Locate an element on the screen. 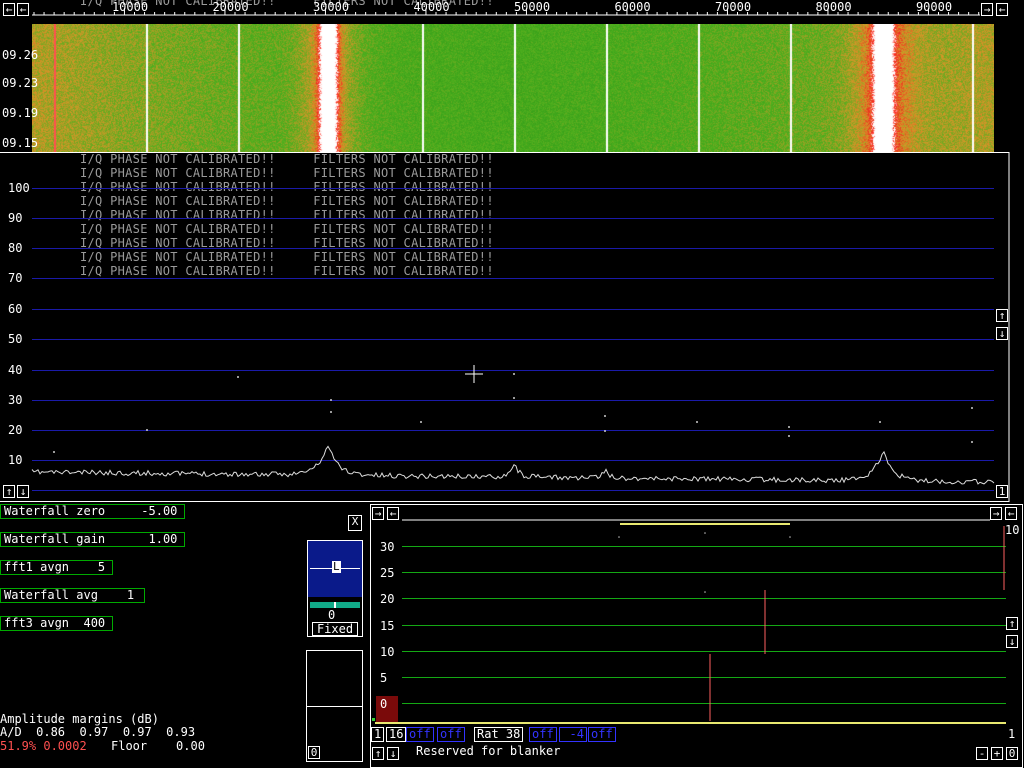 The width and height of the screenshot is (1024, 768). baseband-y-label: 30 is located at coordinates (387, 547).